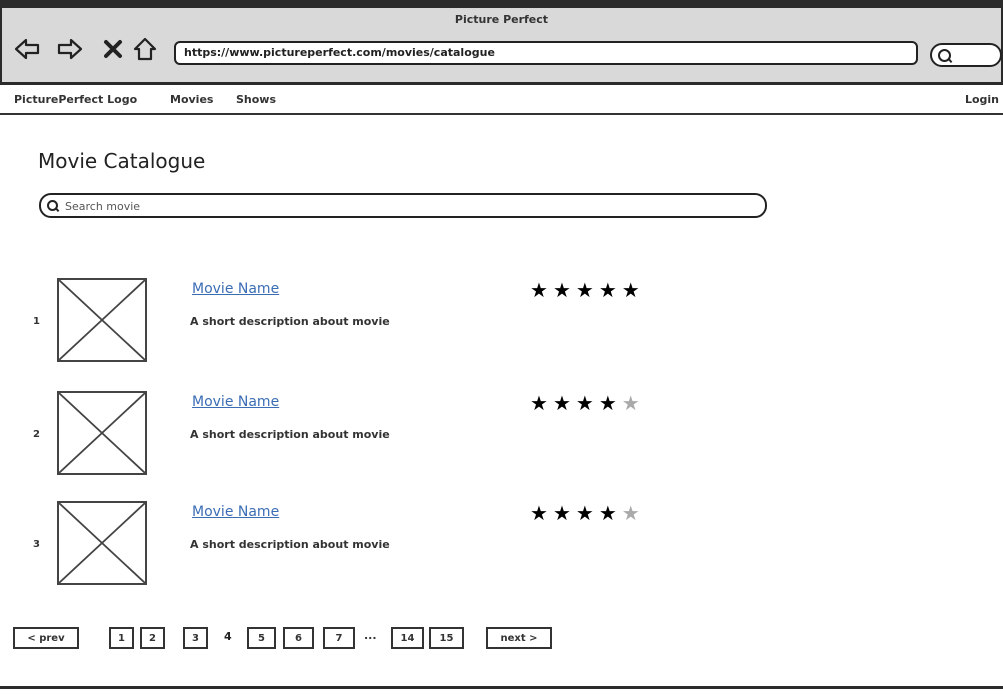 The height and width of the screenshot is (695, 1003). What do you see at coordinates (446, 638) in the screenshot?
I see `page-button: 15` at bounding box center [446, 638].